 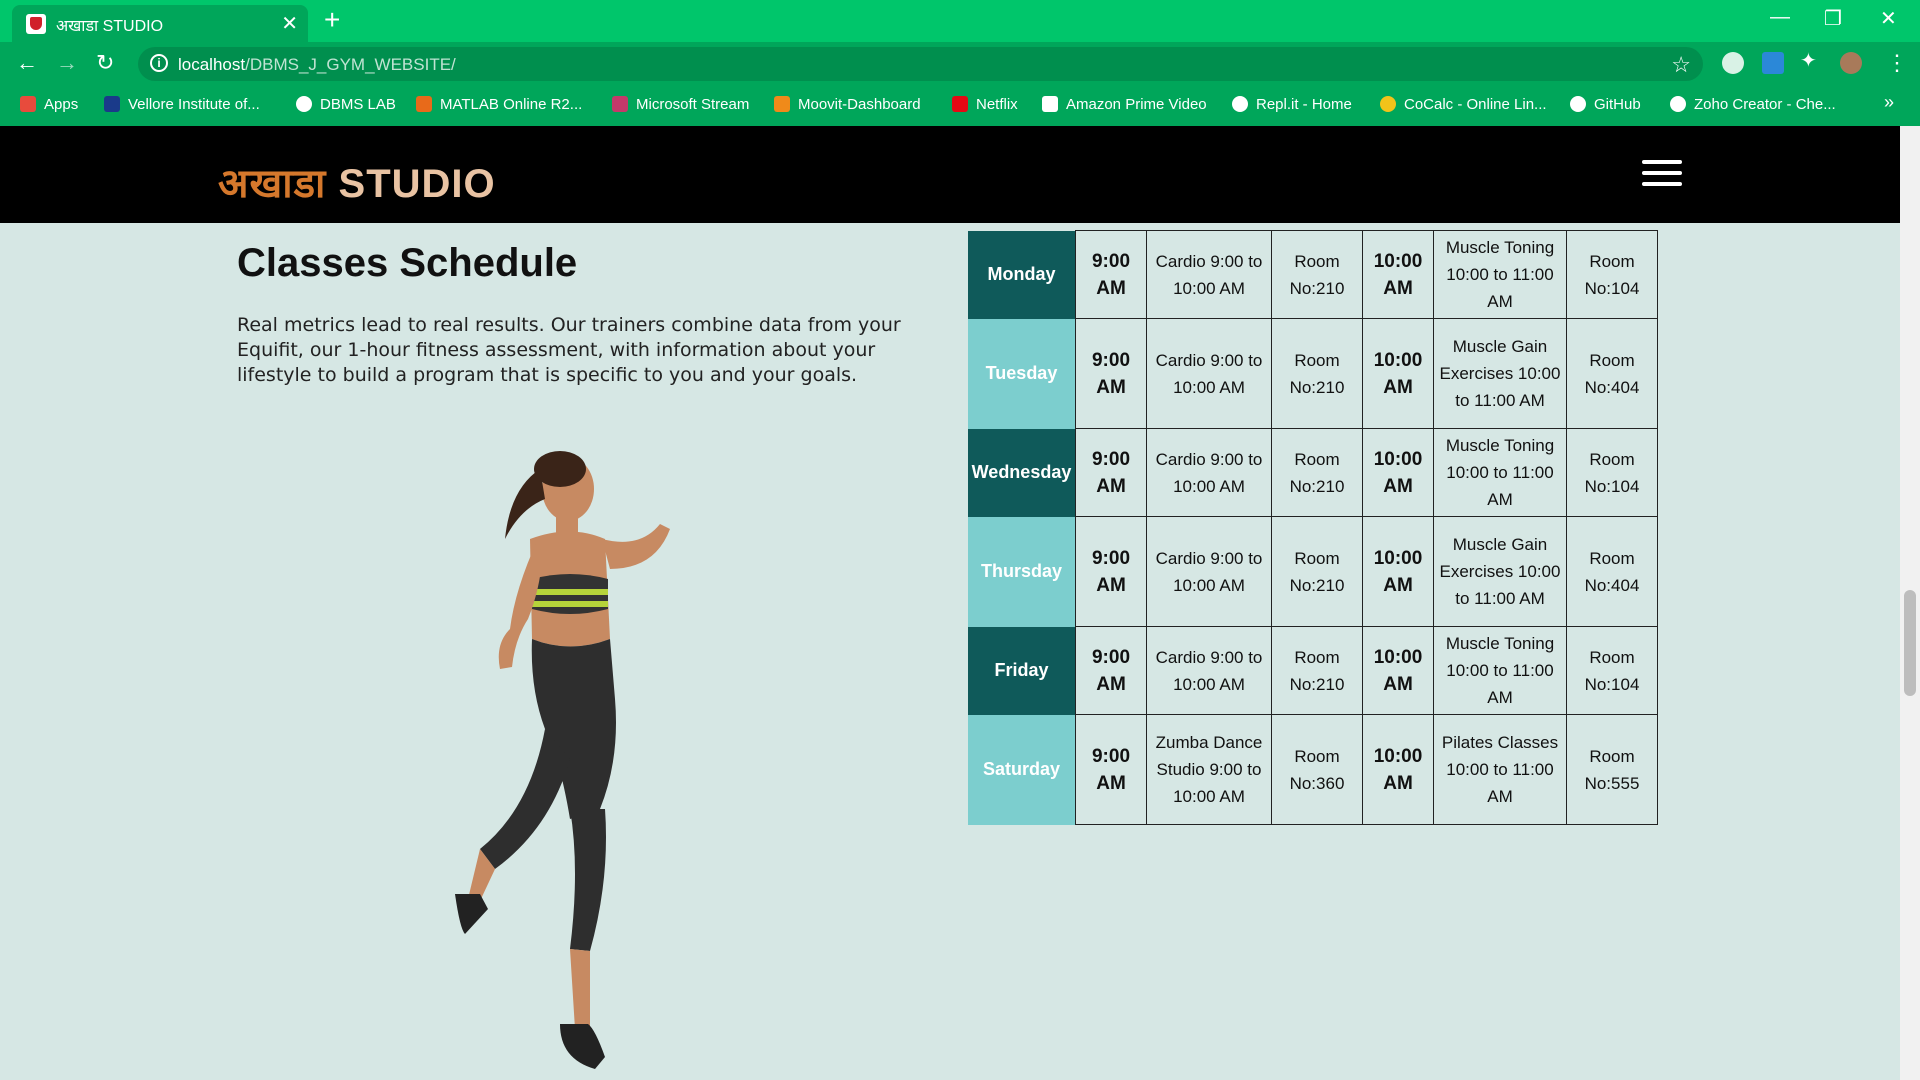 I want to click on maximize-button: ❐, so click(x=1833, y=18).